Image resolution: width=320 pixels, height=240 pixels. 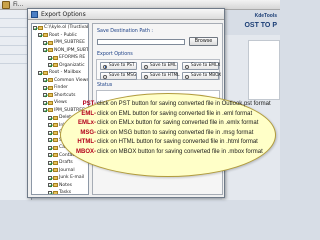 What do you see at coordinates (60, 73) in the screenshot?
I see `tree-item: Root - Mailbox` at bounding box center [60, 73].